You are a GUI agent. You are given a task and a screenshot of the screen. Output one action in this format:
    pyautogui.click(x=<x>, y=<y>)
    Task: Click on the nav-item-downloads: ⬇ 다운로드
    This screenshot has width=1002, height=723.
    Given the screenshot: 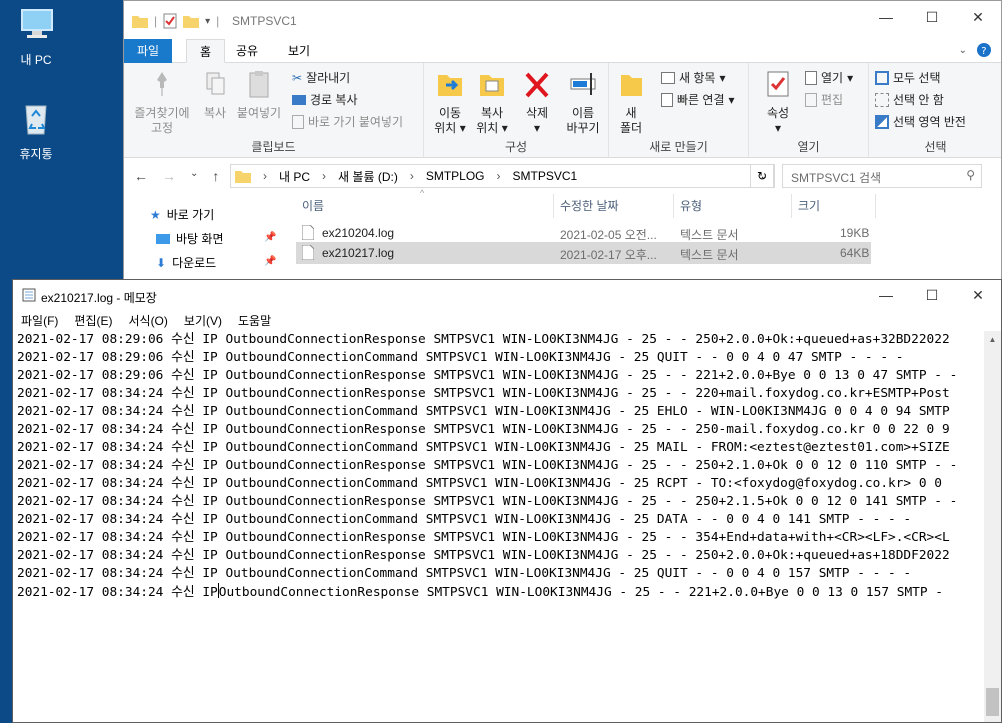 What is the action you would take?
    pyautogui.click(x=186, y=262)
    